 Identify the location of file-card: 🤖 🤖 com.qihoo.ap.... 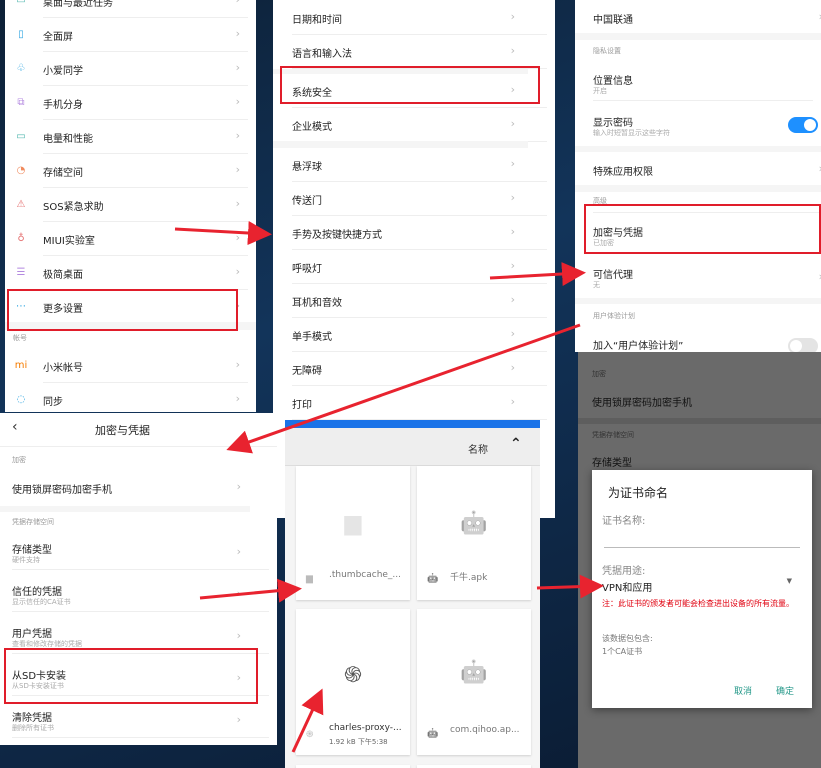
(474, 682).